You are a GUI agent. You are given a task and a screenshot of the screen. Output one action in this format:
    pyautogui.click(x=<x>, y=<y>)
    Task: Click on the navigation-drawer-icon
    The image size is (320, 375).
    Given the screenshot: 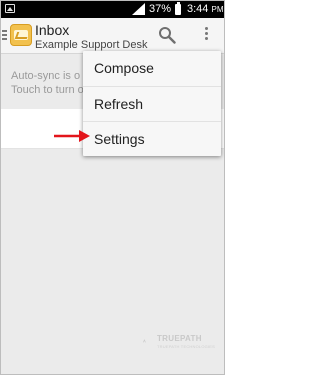 What is the action you would take?
    pyautogui.click(x=5, y=35)
    